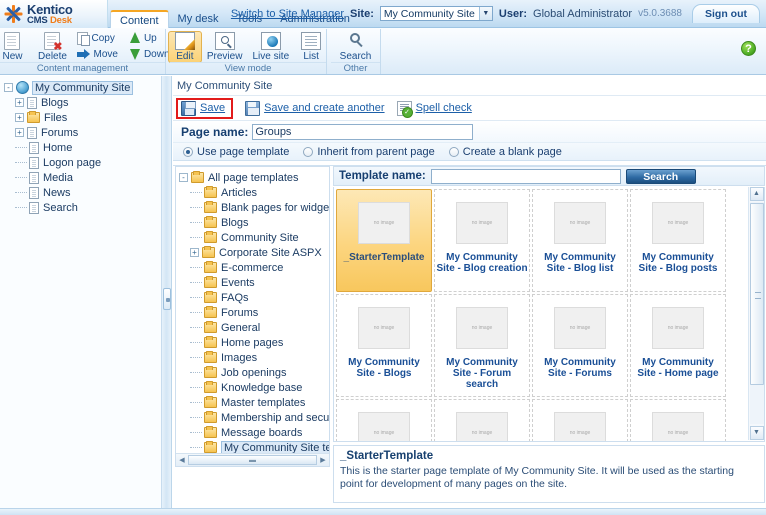 The image size is (766, 515). I want to click on ribbon-new-button: New, so click(16, 47).